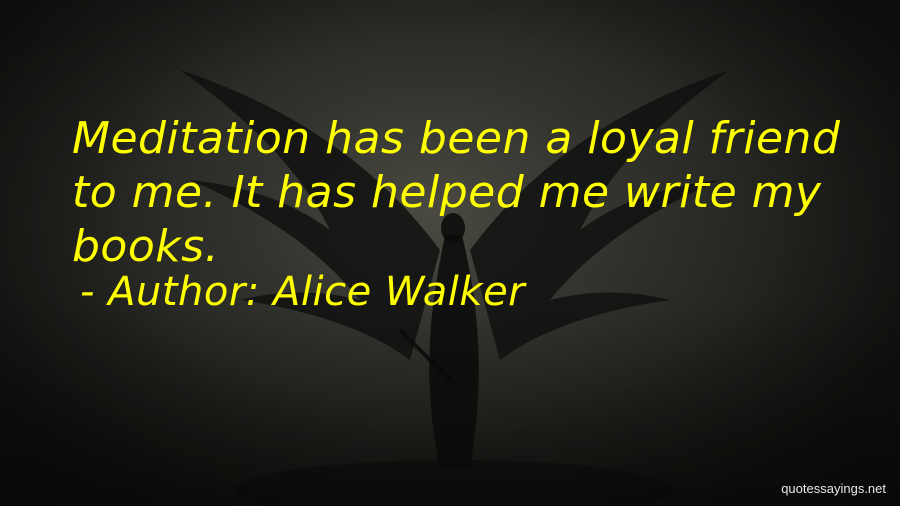 This screenshot has width=900, height=506. I want to click on site-watermark: quotessayings.net, so click(833, 488).